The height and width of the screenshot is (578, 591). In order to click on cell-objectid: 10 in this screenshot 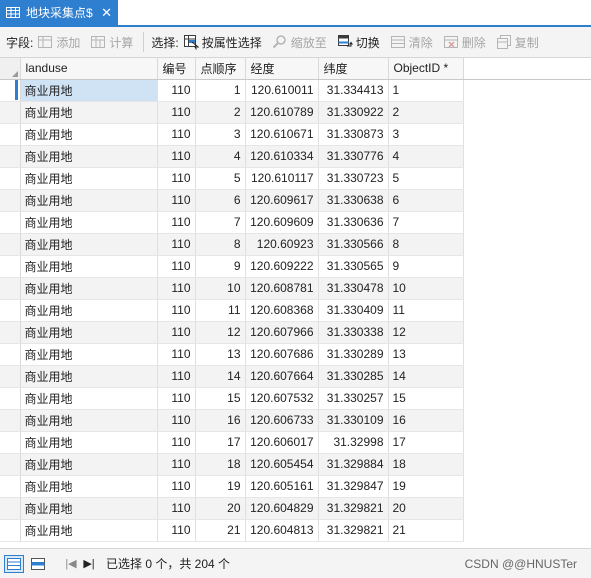, I will do `click(426, 288)`.